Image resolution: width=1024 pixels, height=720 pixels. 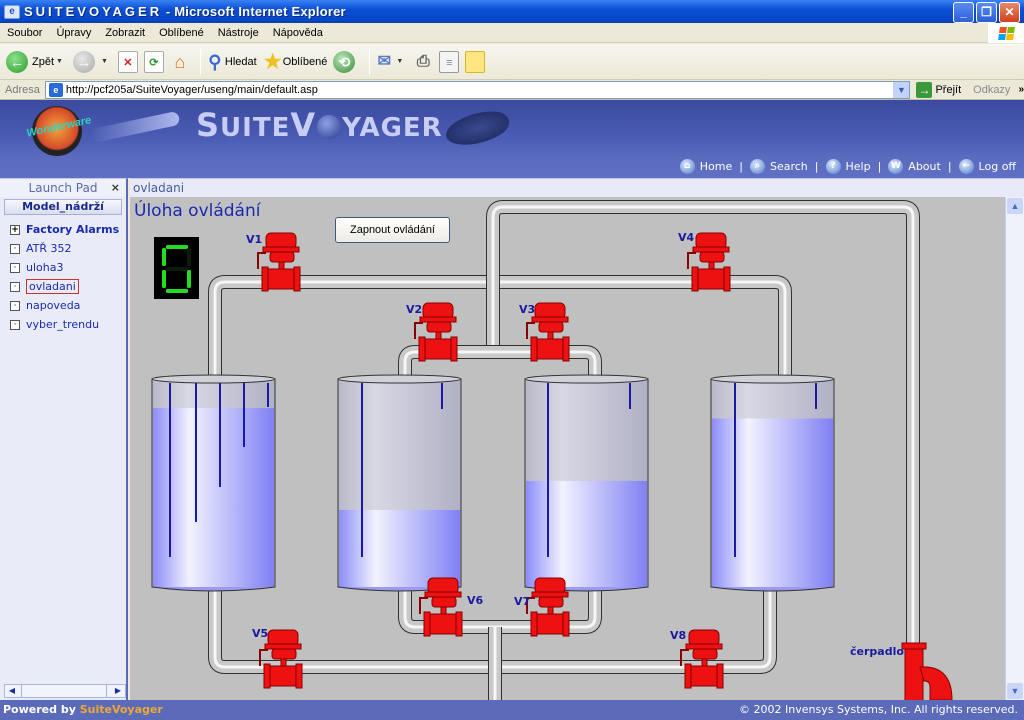 I want to click on tree-item-vyber-trendu: · vyber_trendu, so click(x=63, y=324).